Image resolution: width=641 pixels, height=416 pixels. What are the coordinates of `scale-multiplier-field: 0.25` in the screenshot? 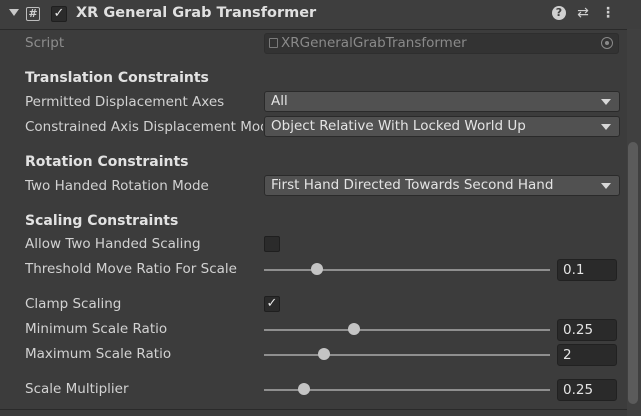 It's located at (587, 390).